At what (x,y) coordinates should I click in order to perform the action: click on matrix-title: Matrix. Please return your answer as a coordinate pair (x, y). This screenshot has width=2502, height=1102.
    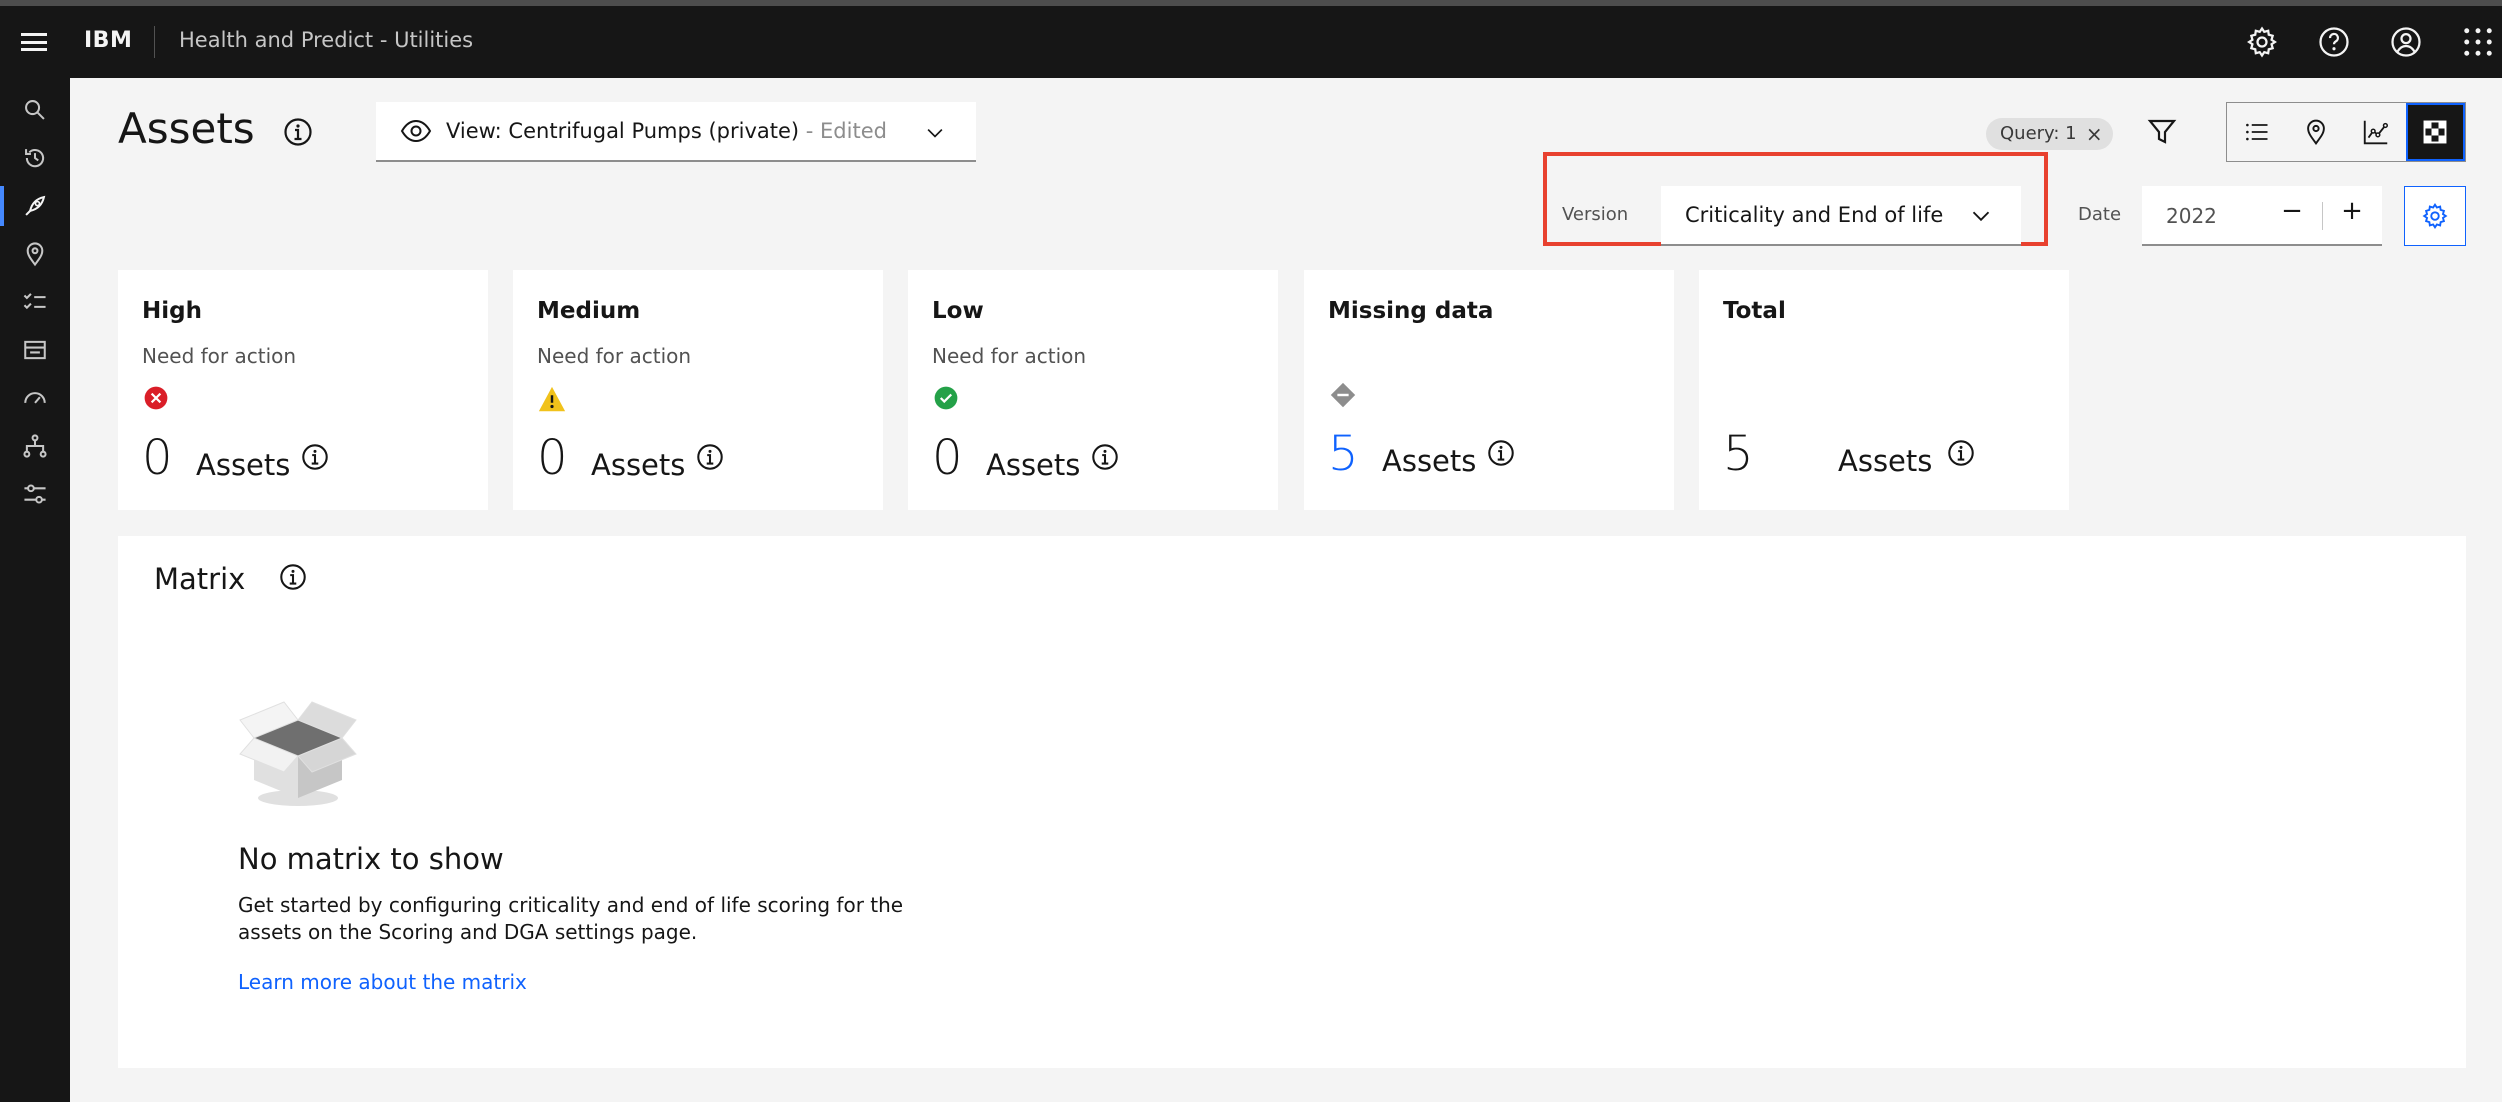
    Looking at the image, I should click on (200, 579).